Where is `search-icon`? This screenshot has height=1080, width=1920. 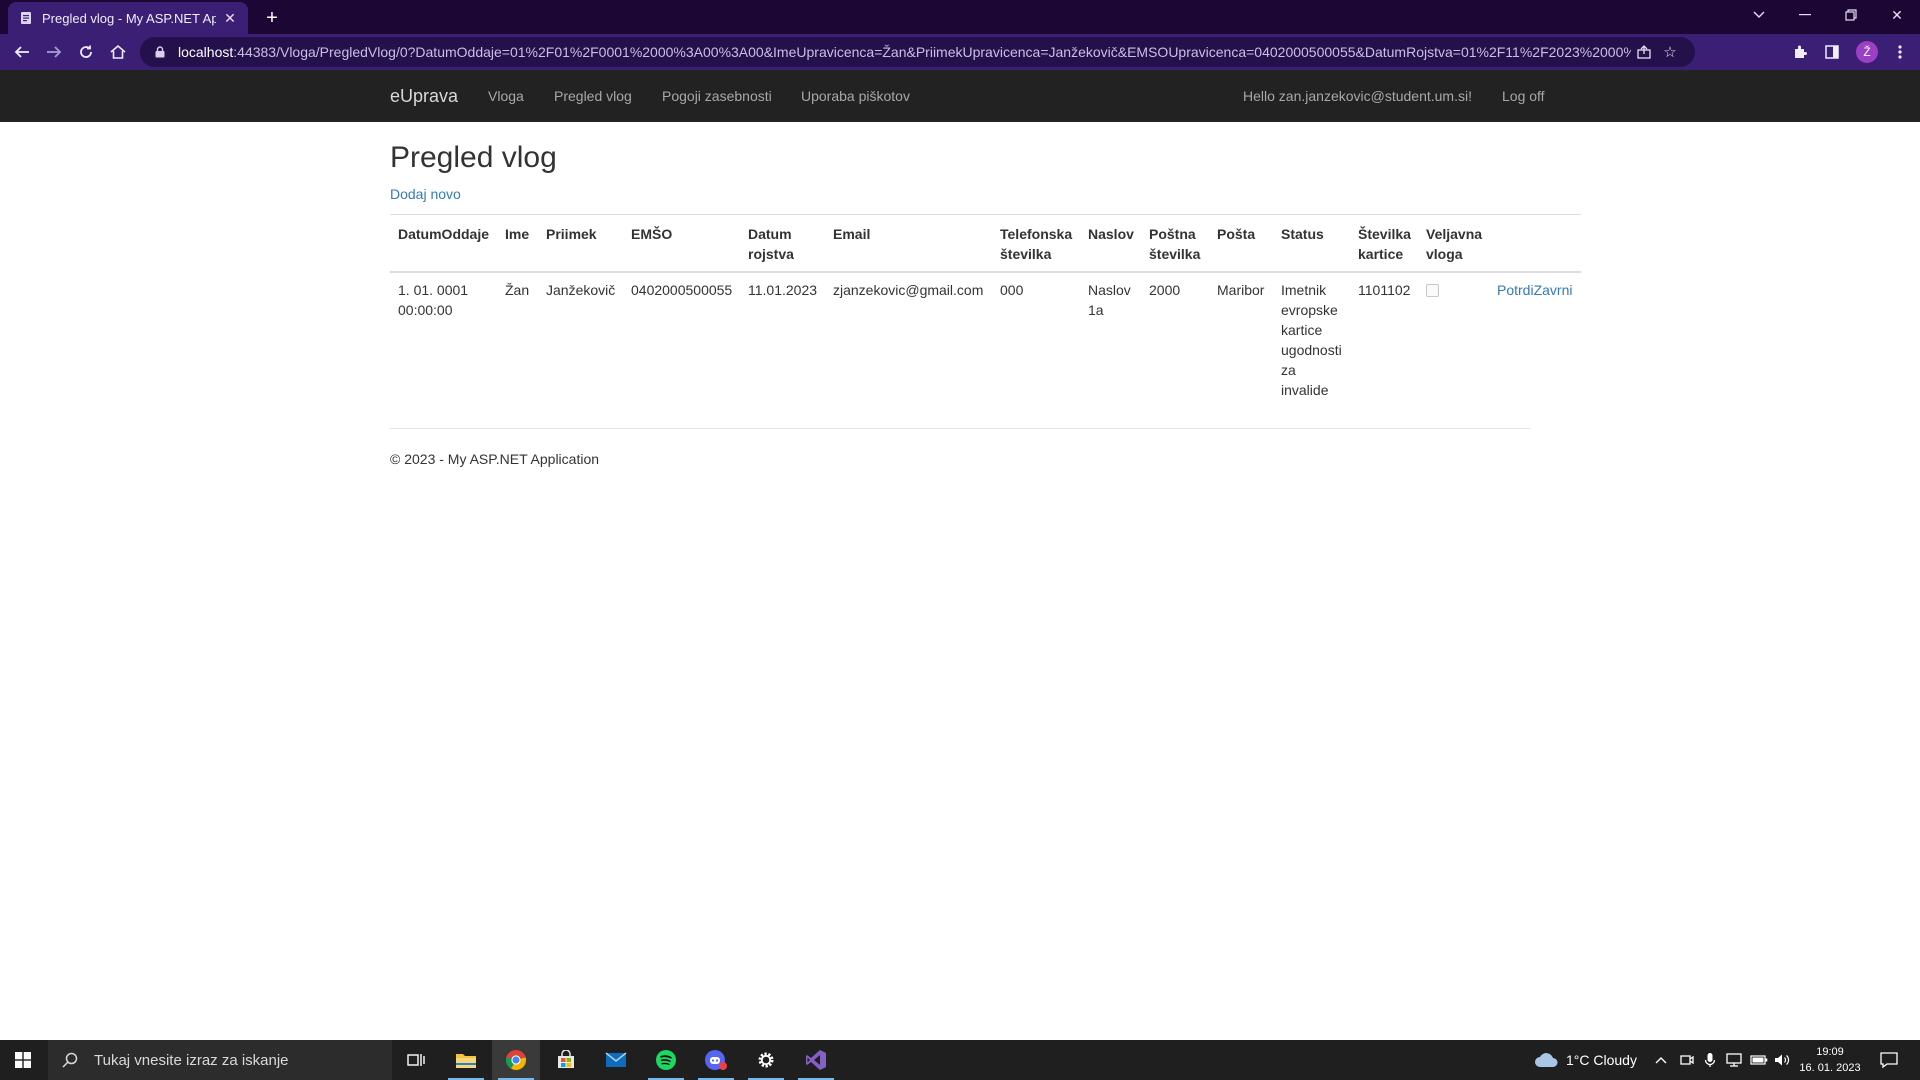
search-icon is located at coordinates (72, 1060).